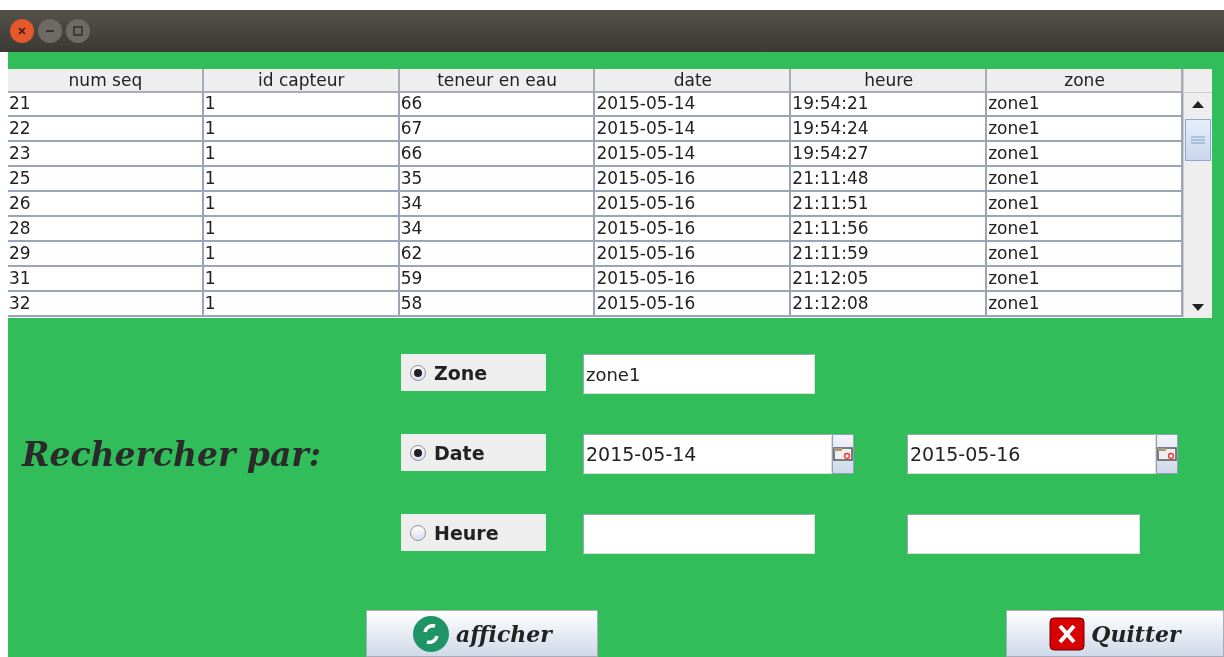 This screenshot has width=1224, height=657. Describe the element at coordinates (1115, 633) in the screenshot. I see `quit-button: Quitter` at that location.